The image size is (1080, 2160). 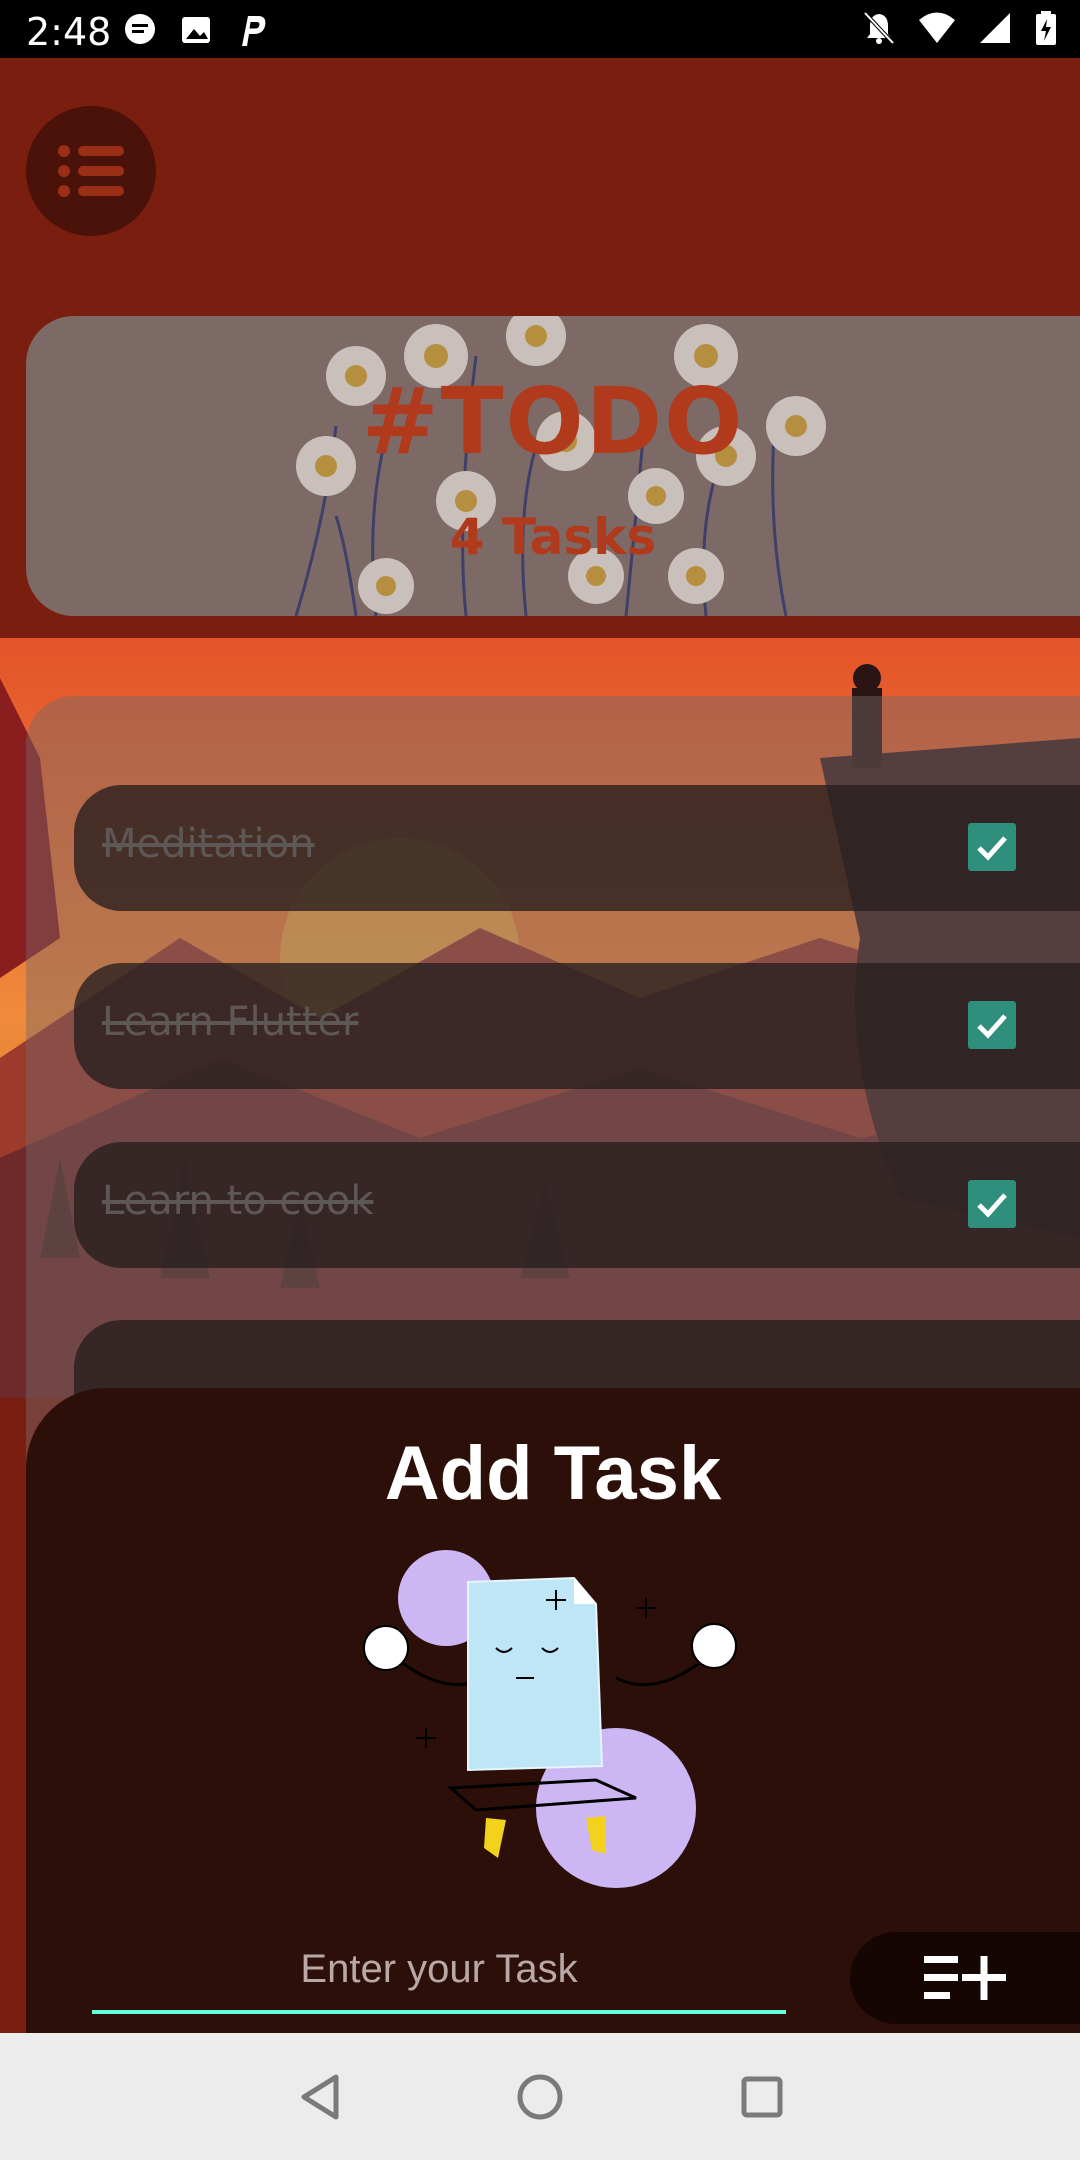 I want to click on header-card: #TODO 4 Tasks, so click(x=553, y=466).